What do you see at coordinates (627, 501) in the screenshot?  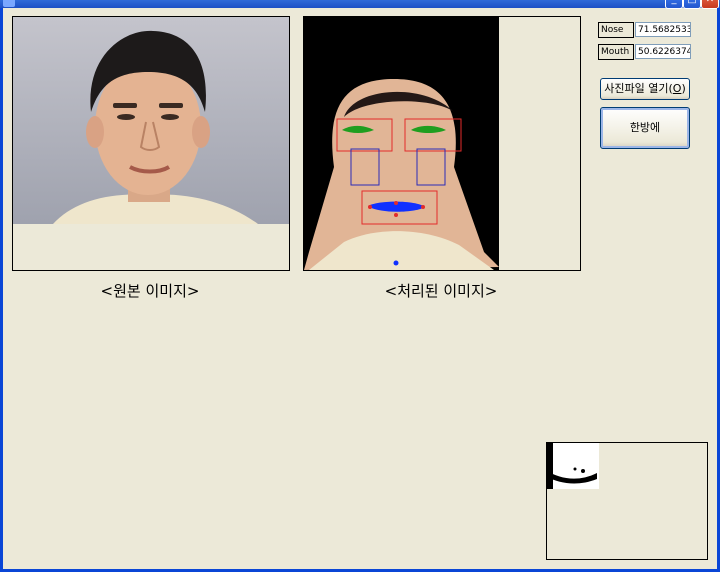 I see `thumbnail-panel` at bounding box center [627, 501].